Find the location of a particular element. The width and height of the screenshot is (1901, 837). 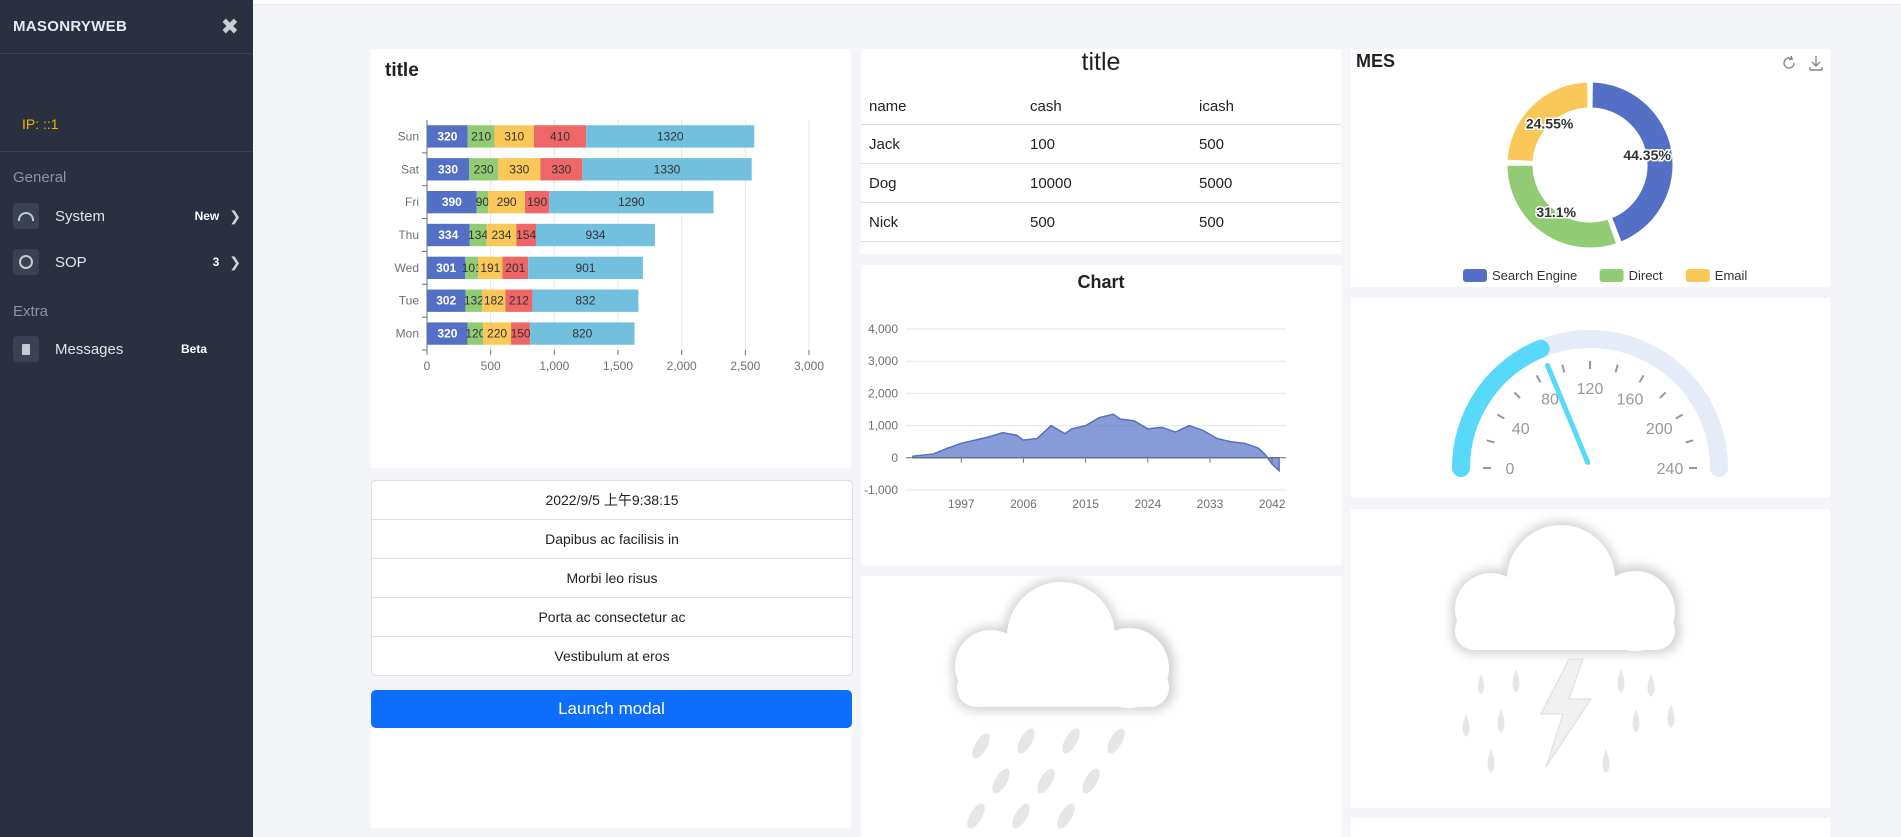

dashboard-icon is located at coordinates (26, 216).